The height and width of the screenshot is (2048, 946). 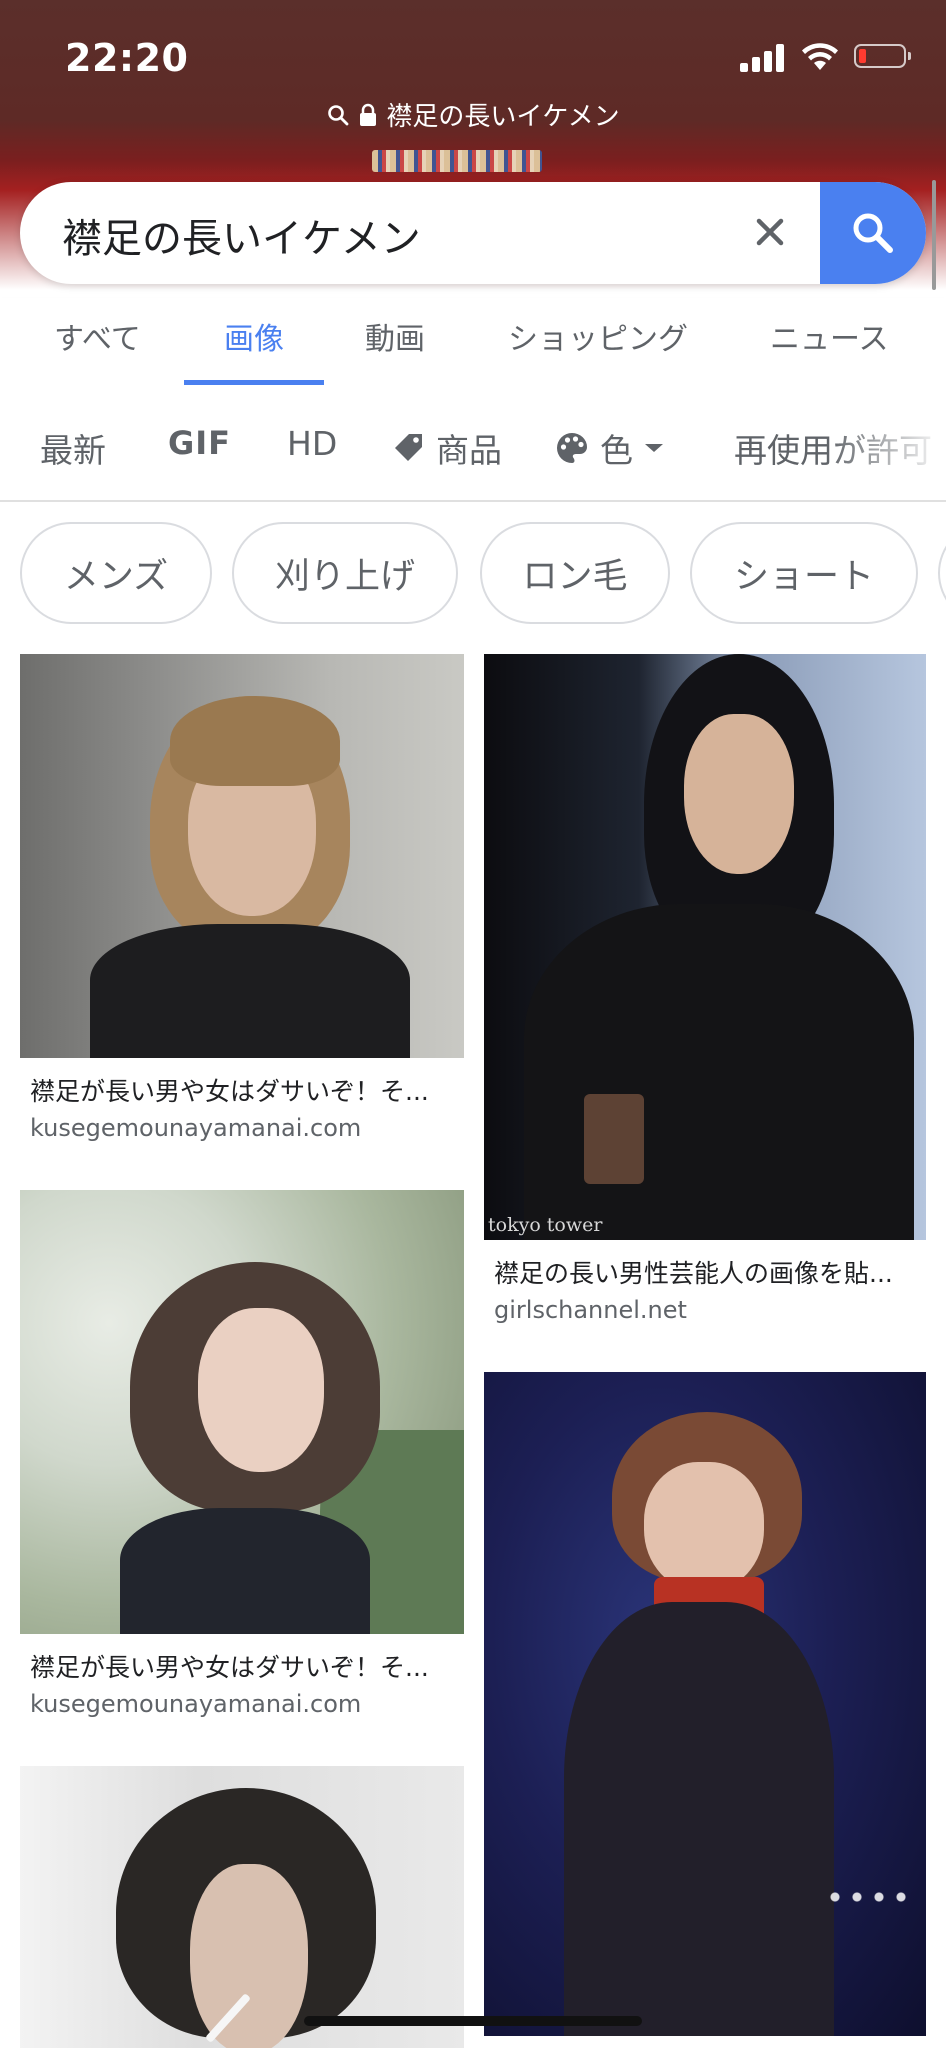 I want to click on header-banner-image, so click(x=457, y=161).